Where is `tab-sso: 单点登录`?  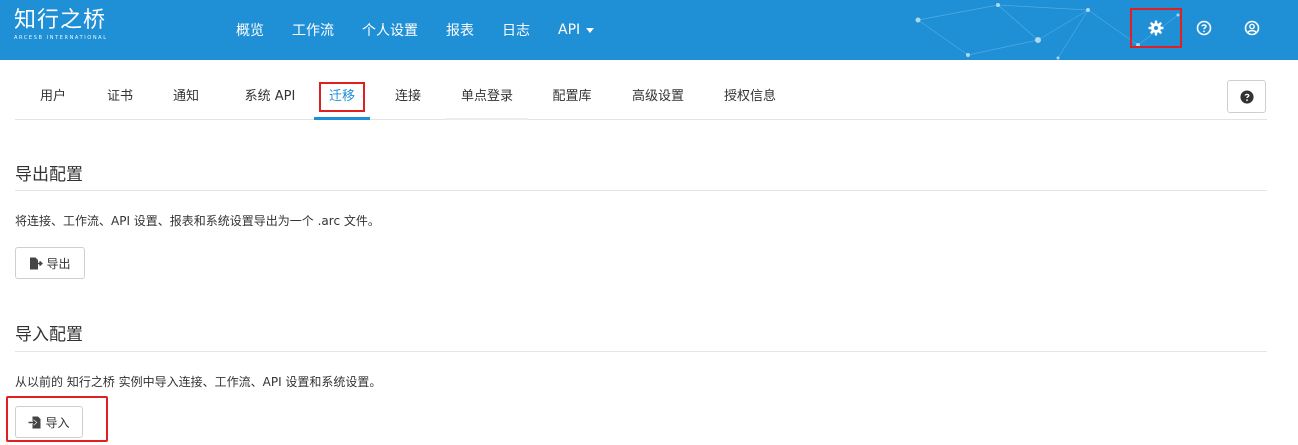 tab-sso: 单点登录 is located at coordinates (487, 99).